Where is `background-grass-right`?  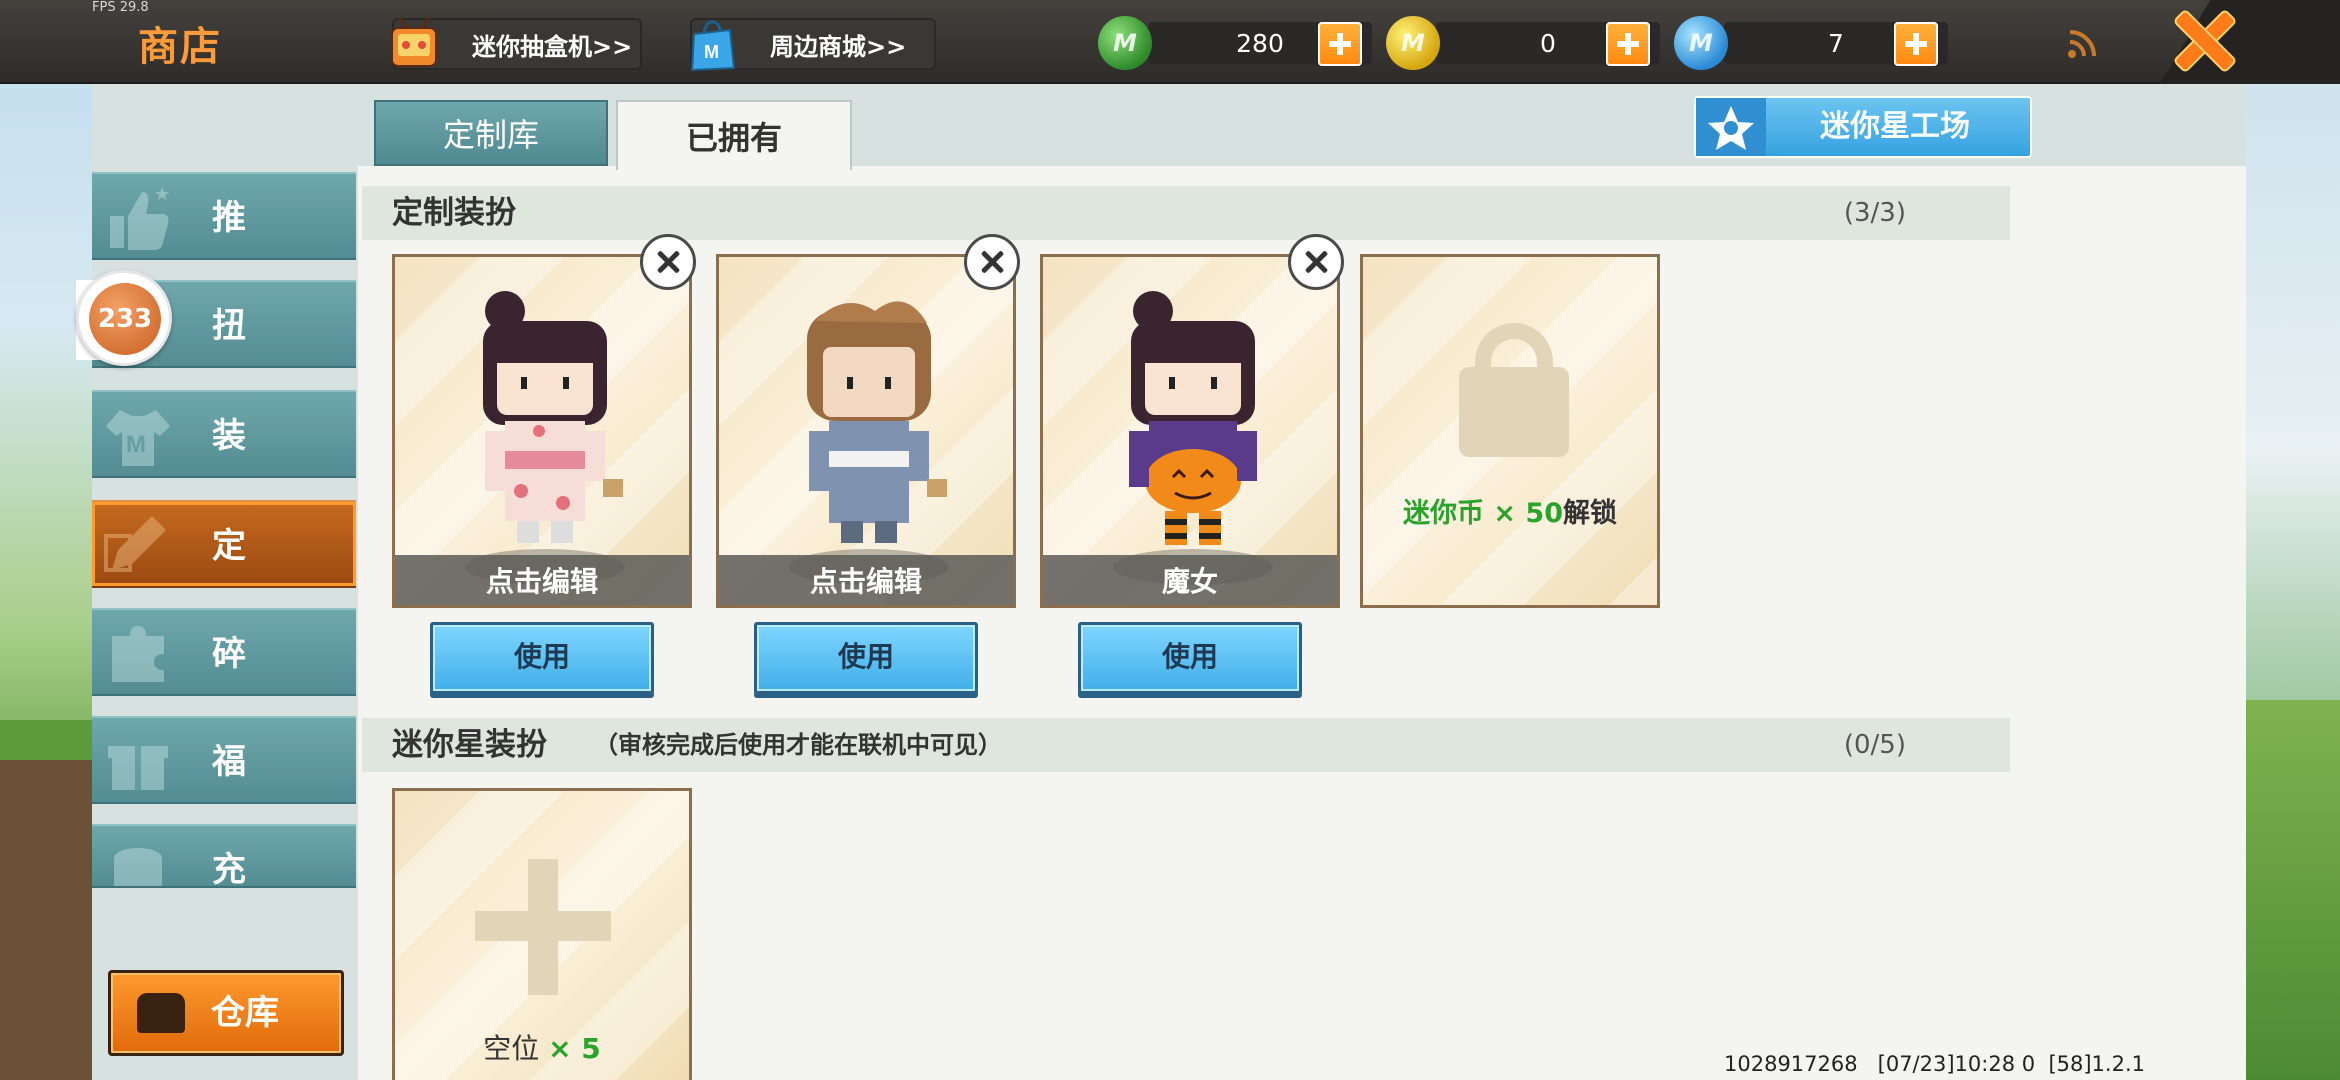 background-grass-right is located at coordinates (2292, 890).